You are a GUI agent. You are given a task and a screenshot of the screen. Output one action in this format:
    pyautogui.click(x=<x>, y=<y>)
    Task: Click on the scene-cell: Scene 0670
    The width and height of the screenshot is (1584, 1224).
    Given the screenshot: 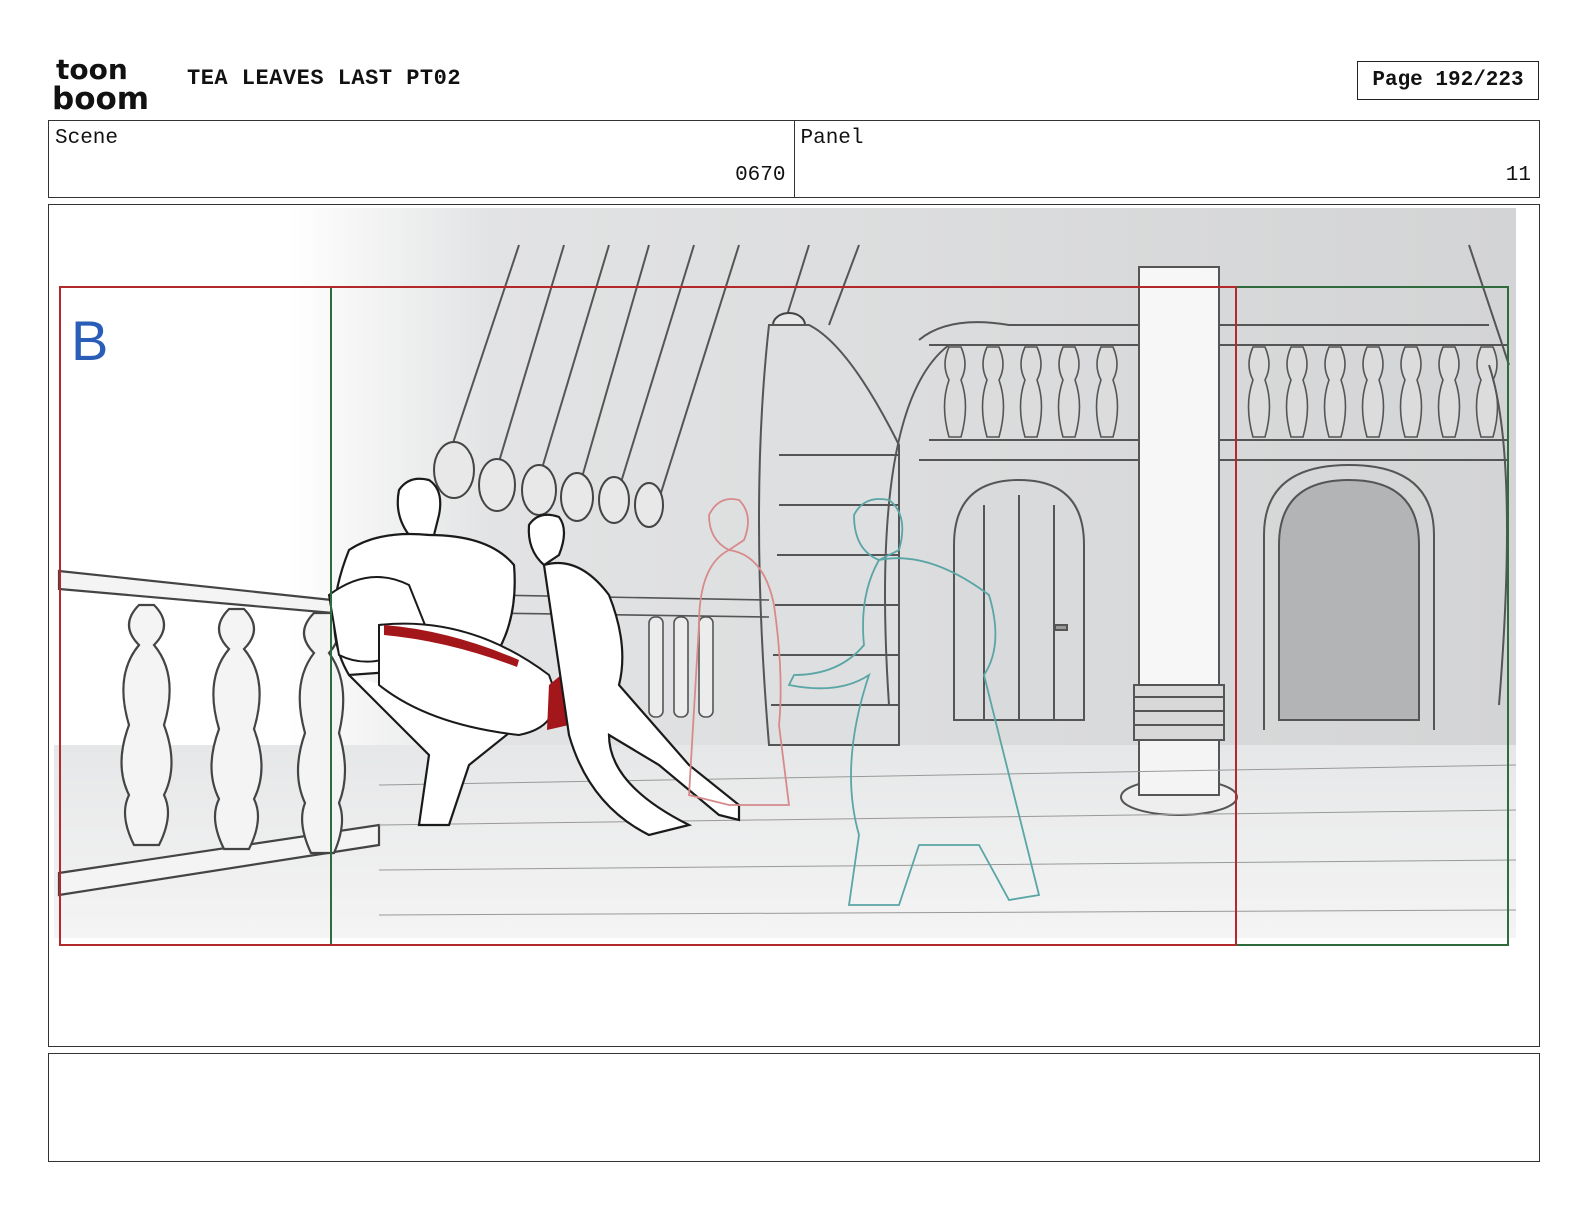 What is the action you would take?
    pyautogui.click(x=421, y=159)
    